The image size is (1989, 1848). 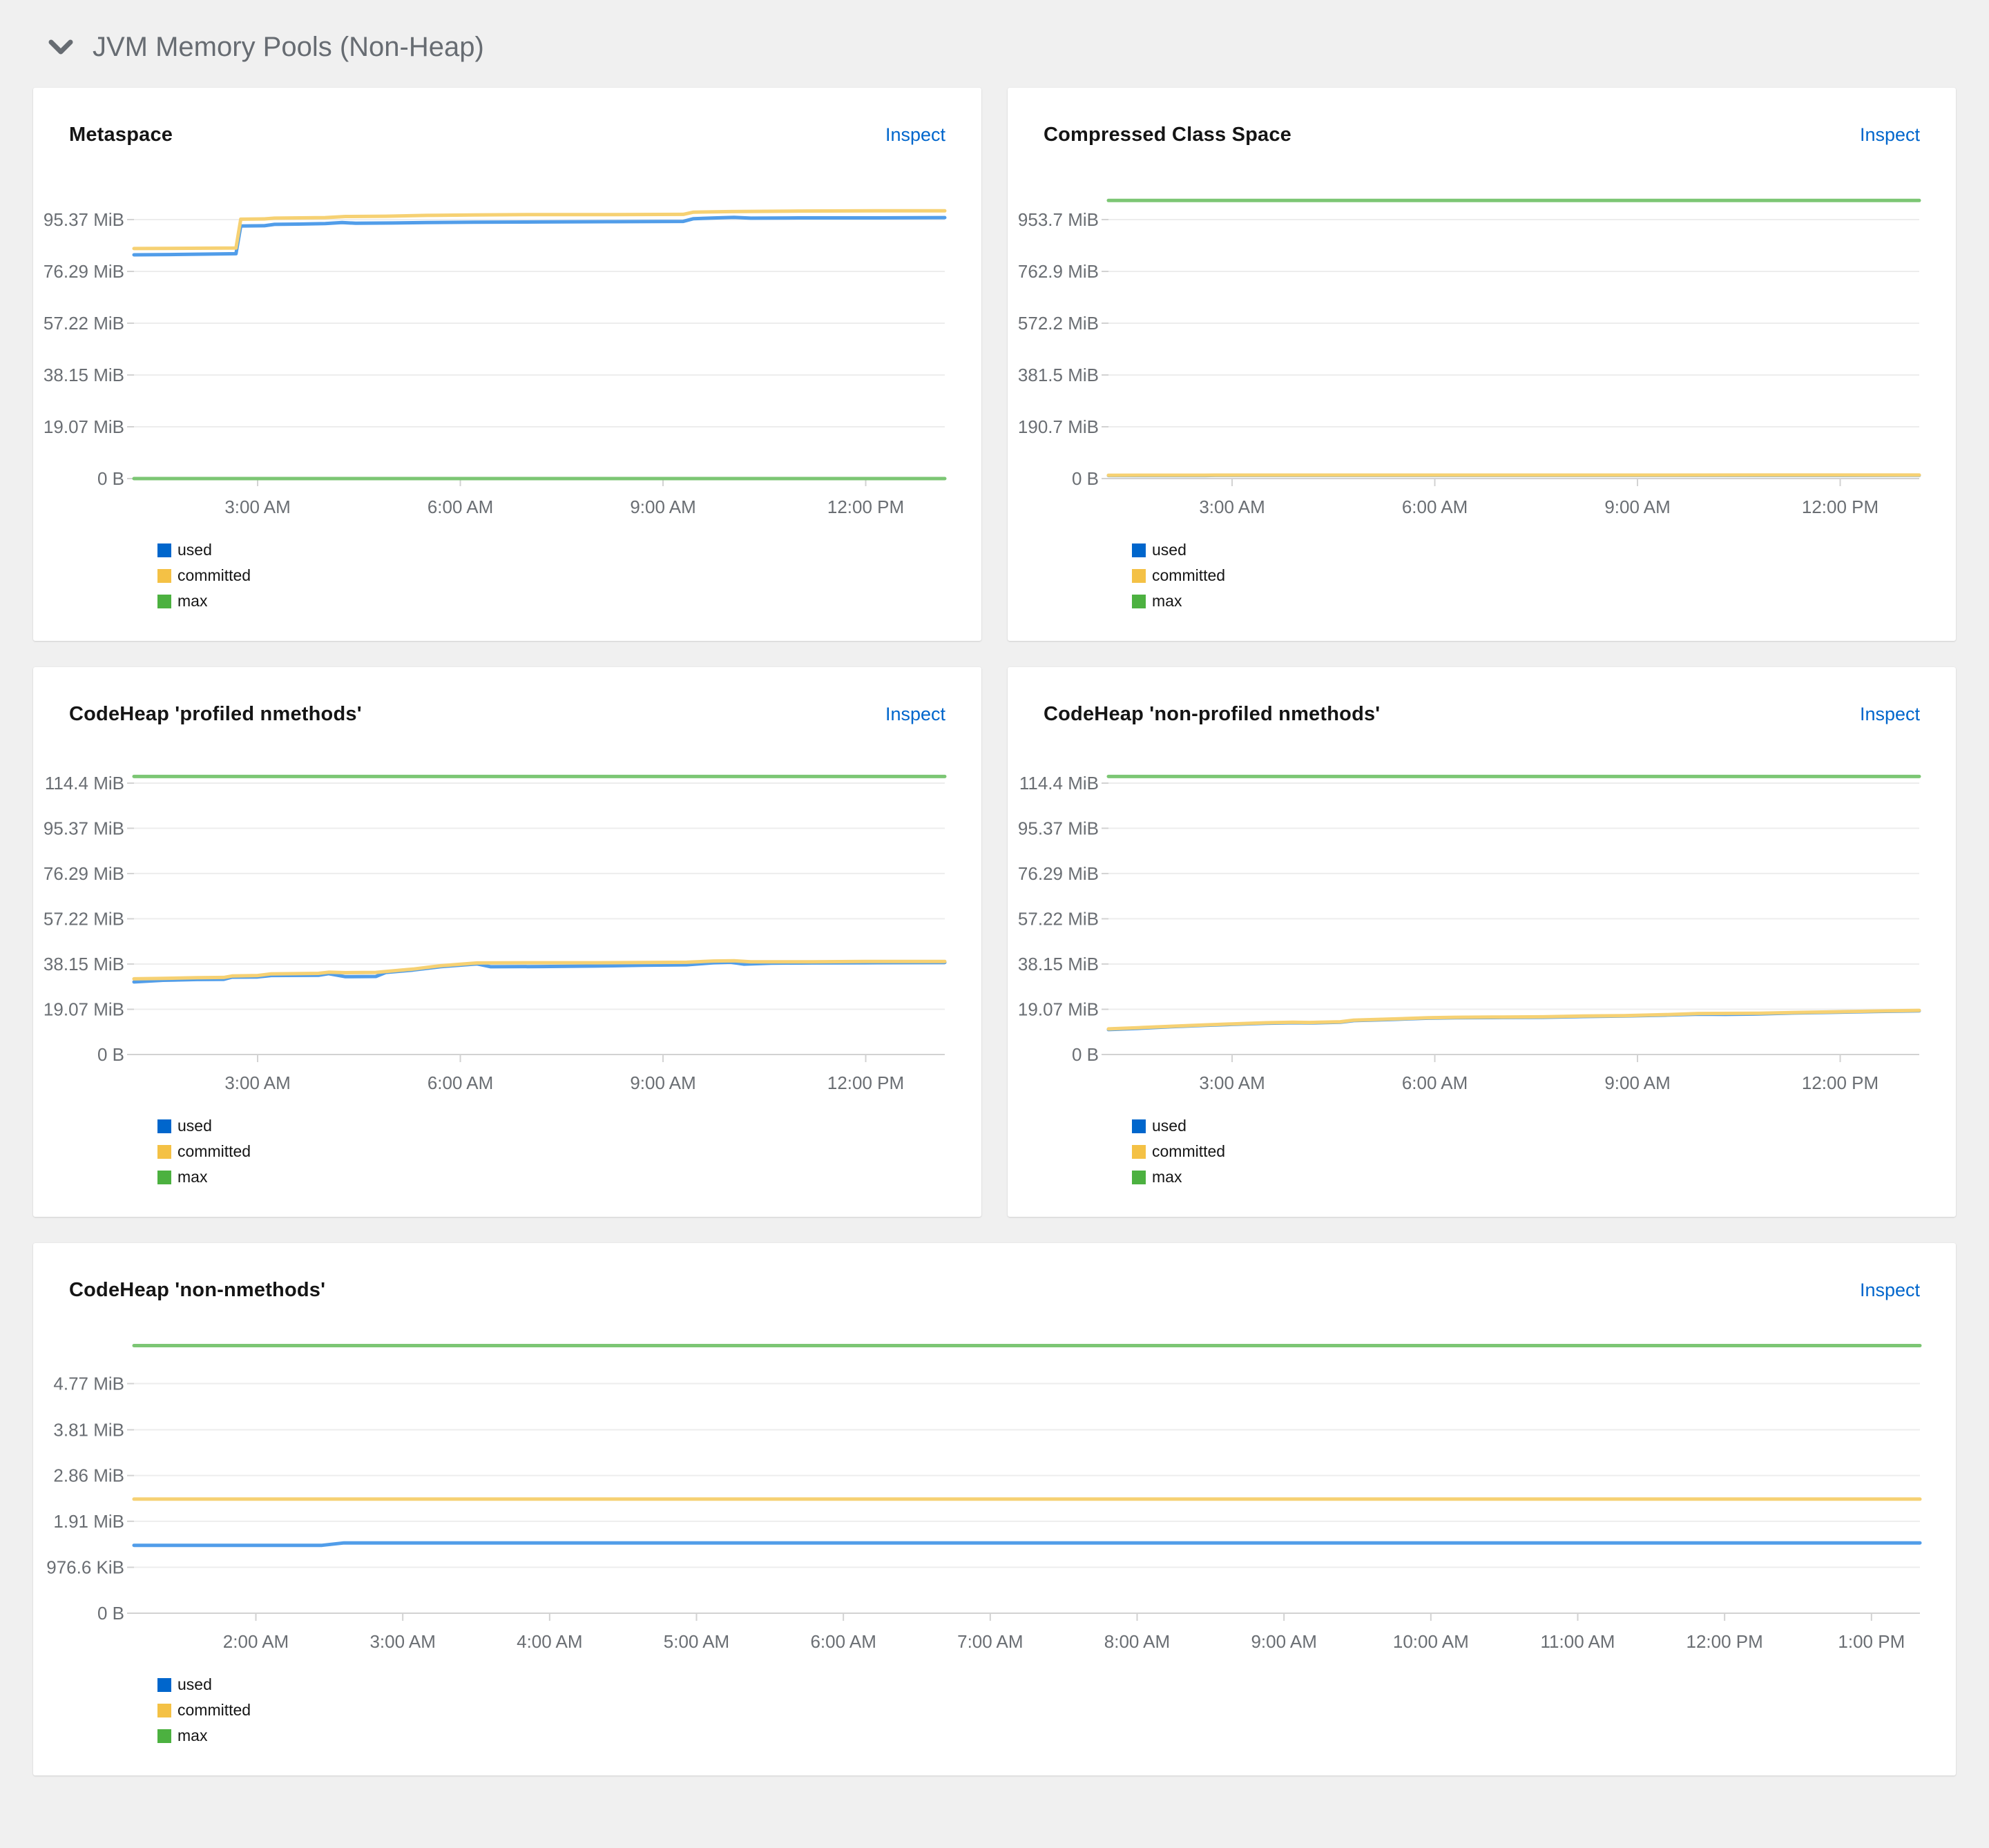 What do you see at coordinates (1431, 1641) in the screenshot?
I see `x-tick-label: 10:00 AM` at bounding box center [1431, 1641].